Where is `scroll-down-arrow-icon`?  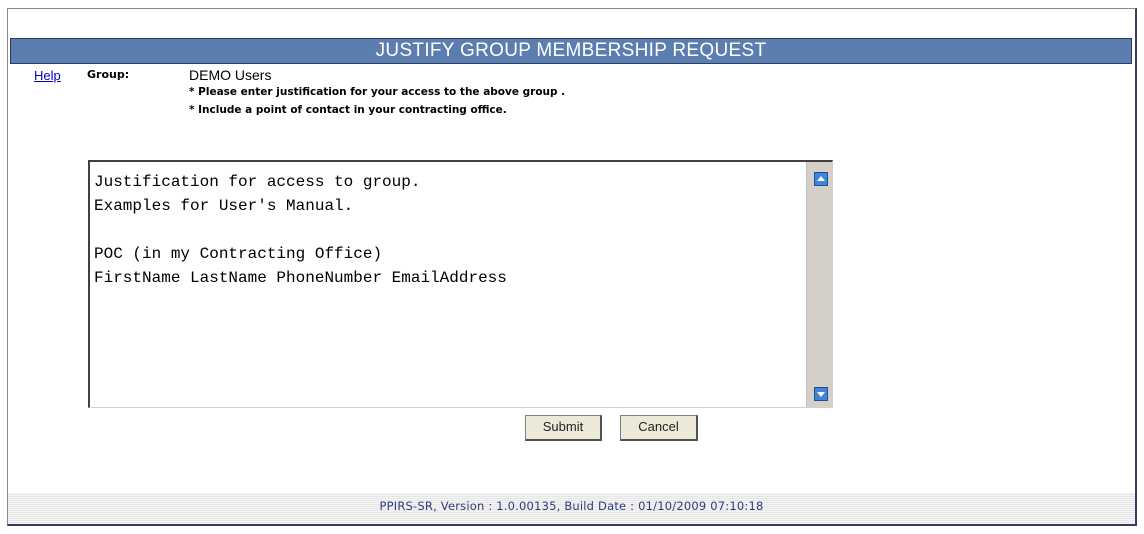 scroll-down-arrow-icon is located at coordinates (821, 394).